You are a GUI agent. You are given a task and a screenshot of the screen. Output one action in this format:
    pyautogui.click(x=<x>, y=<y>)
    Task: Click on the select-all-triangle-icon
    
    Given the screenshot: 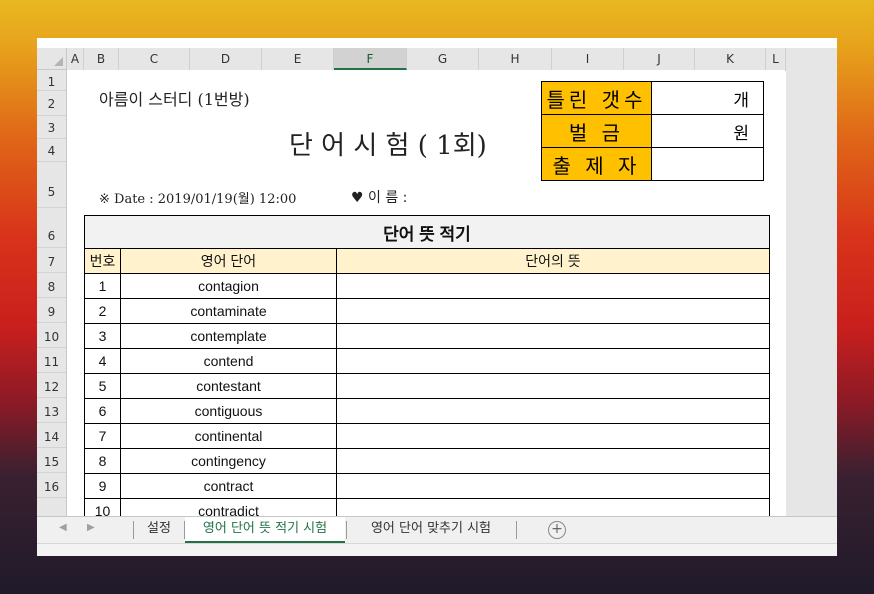 What is the action you would take?
    pyautogui.click(x=58, y=61)
    